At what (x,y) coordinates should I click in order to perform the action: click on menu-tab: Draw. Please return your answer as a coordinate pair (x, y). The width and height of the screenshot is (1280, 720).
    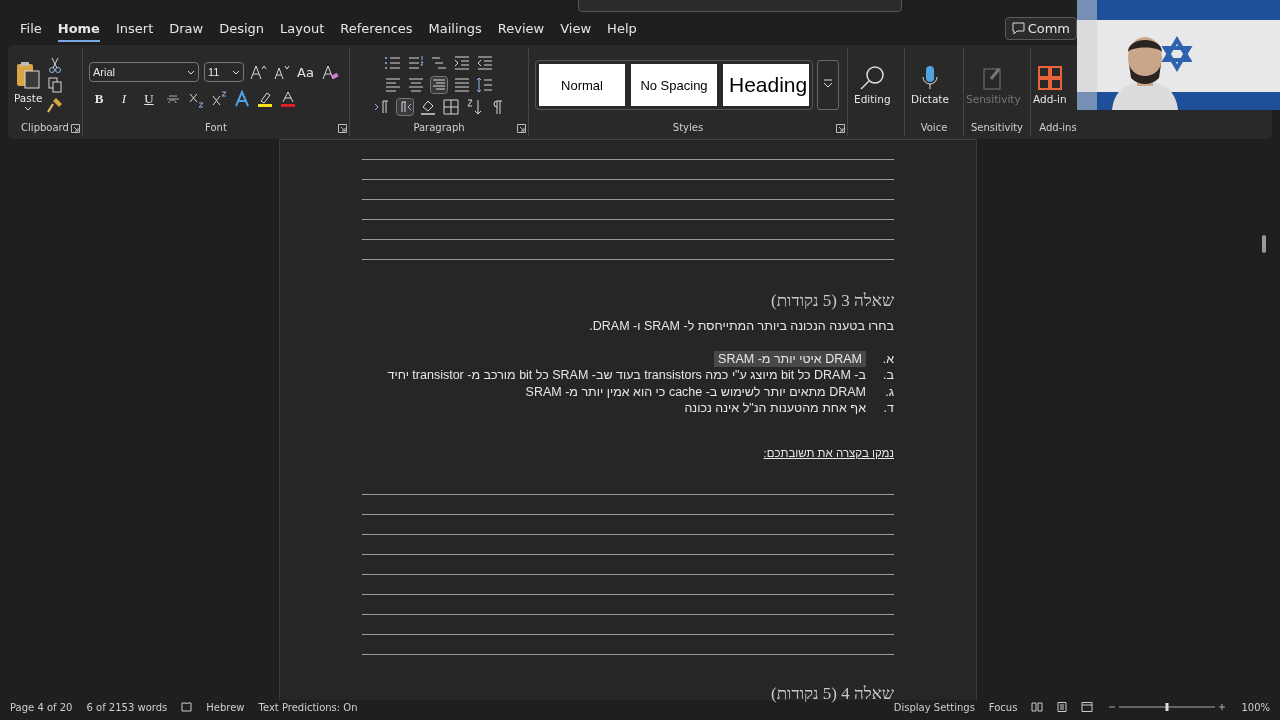
    Looking at the image, I should click on (186, 28).